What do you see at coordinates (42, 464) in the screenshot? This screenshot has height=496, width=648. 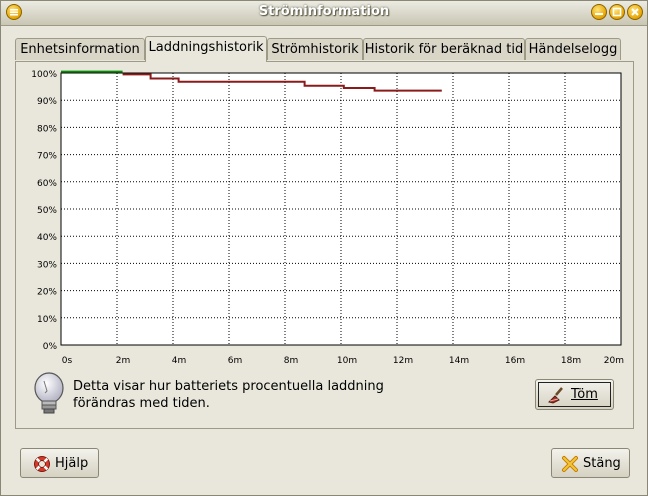 I see `lifebuoy-icon` at bounding box center [42, 464].